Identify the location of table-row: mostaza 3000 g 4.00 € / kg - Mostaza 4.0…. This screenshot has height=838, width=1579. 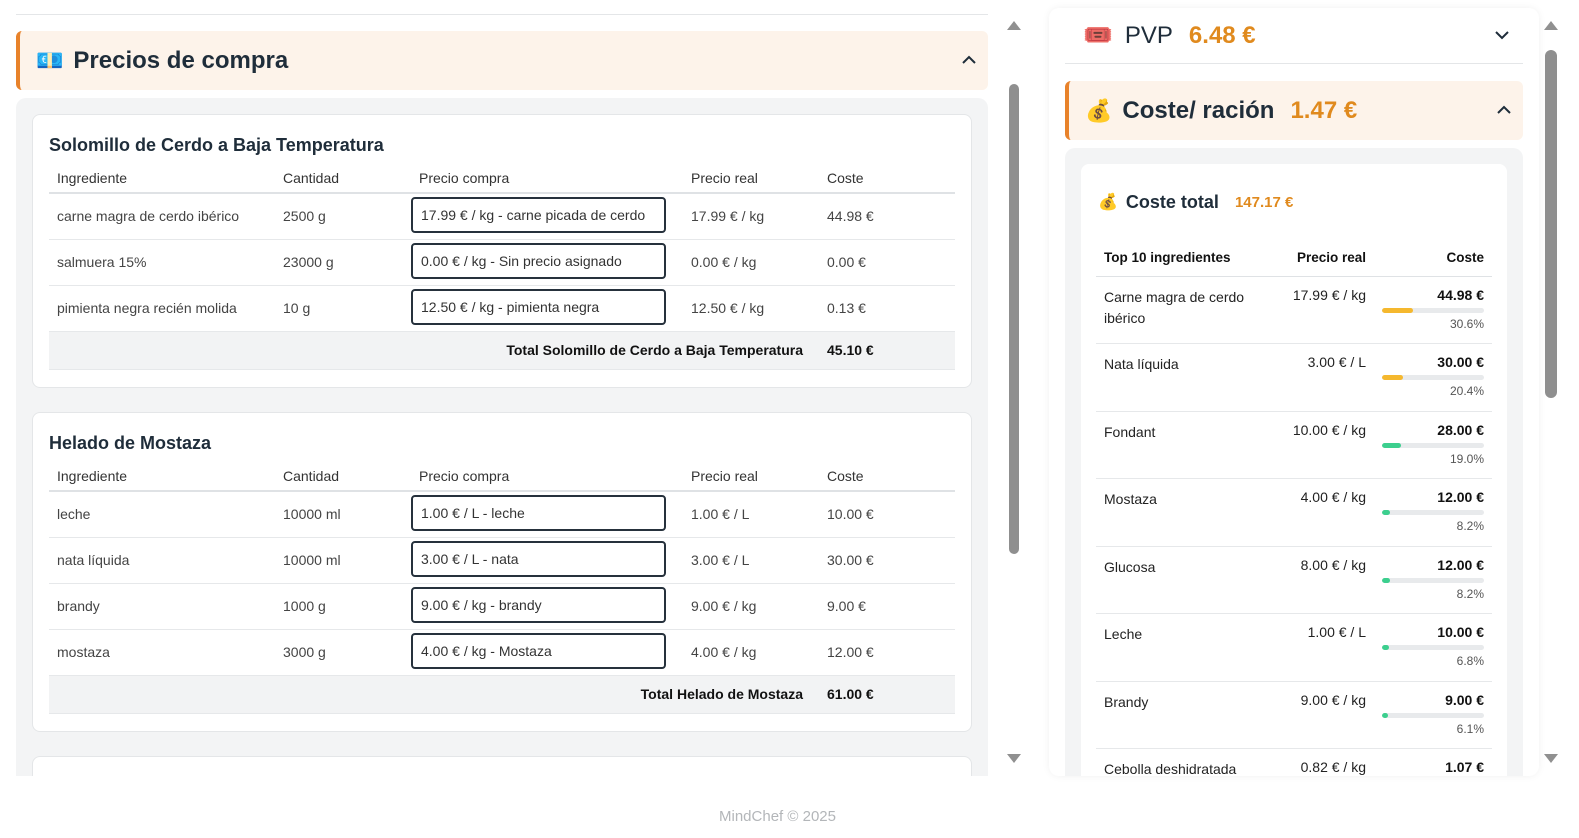
(502, 652).